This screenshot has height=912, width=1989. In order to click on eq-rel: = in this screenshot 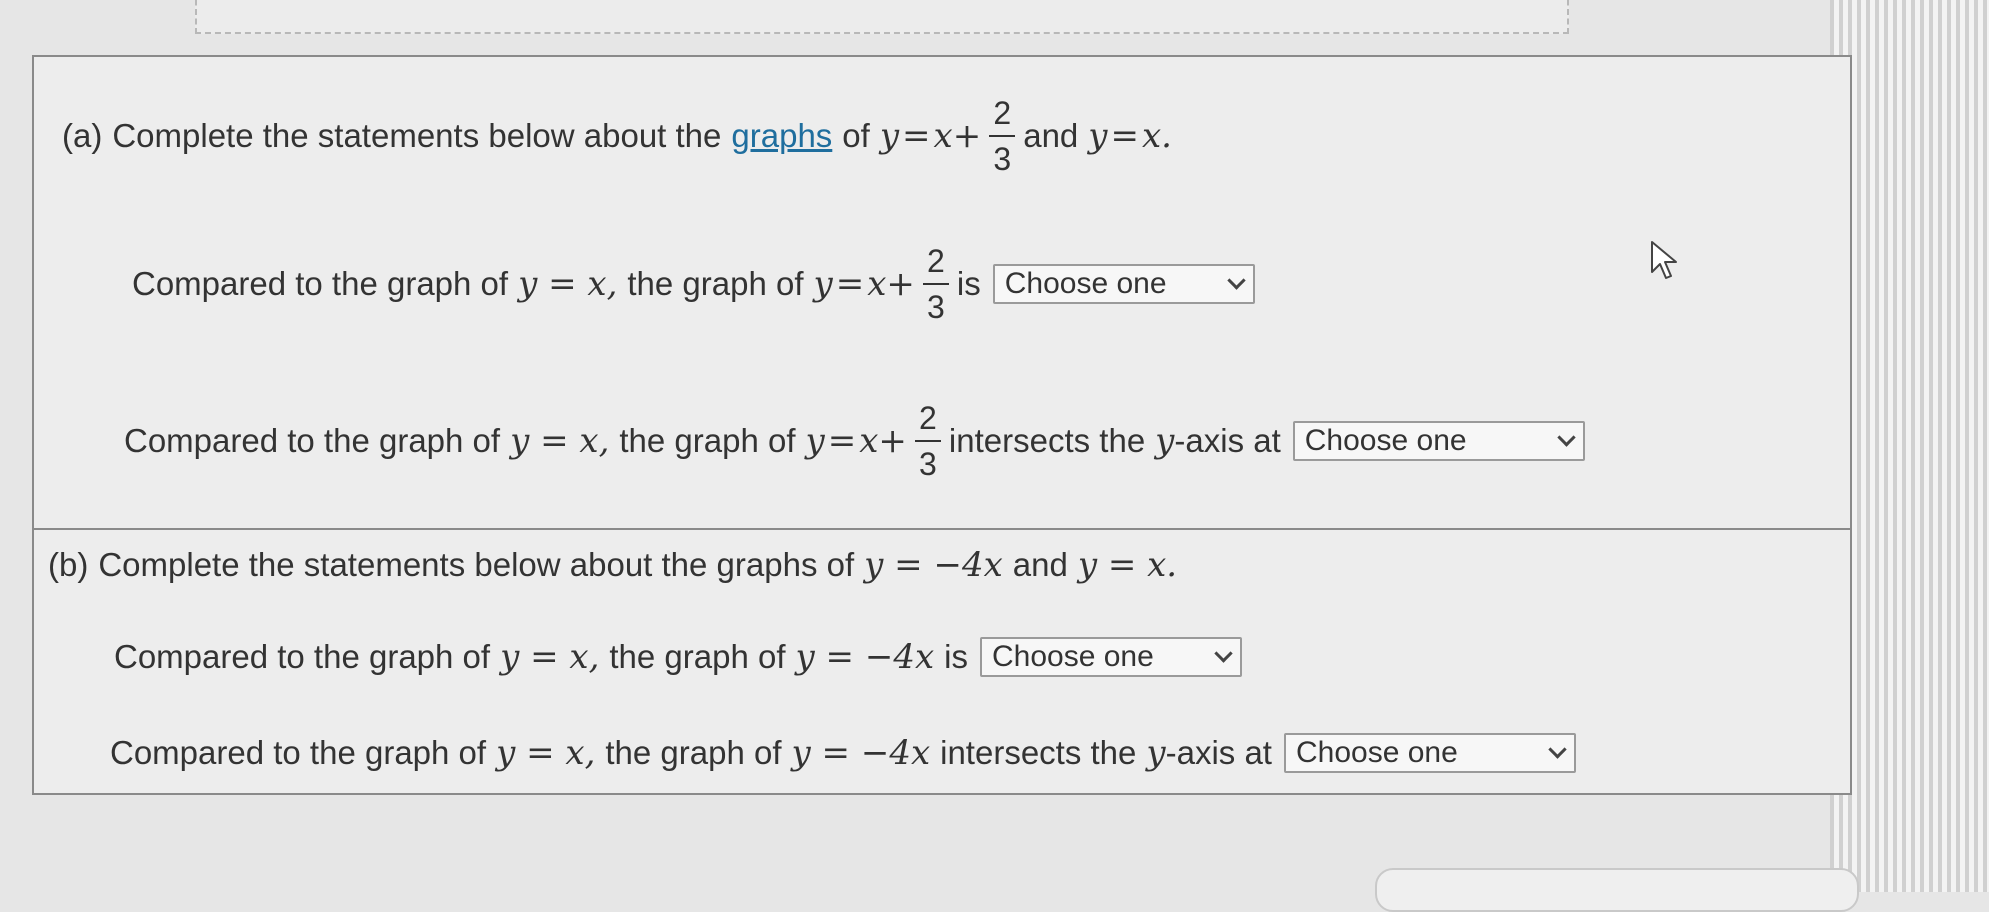, I will do `click(916, 136)`.